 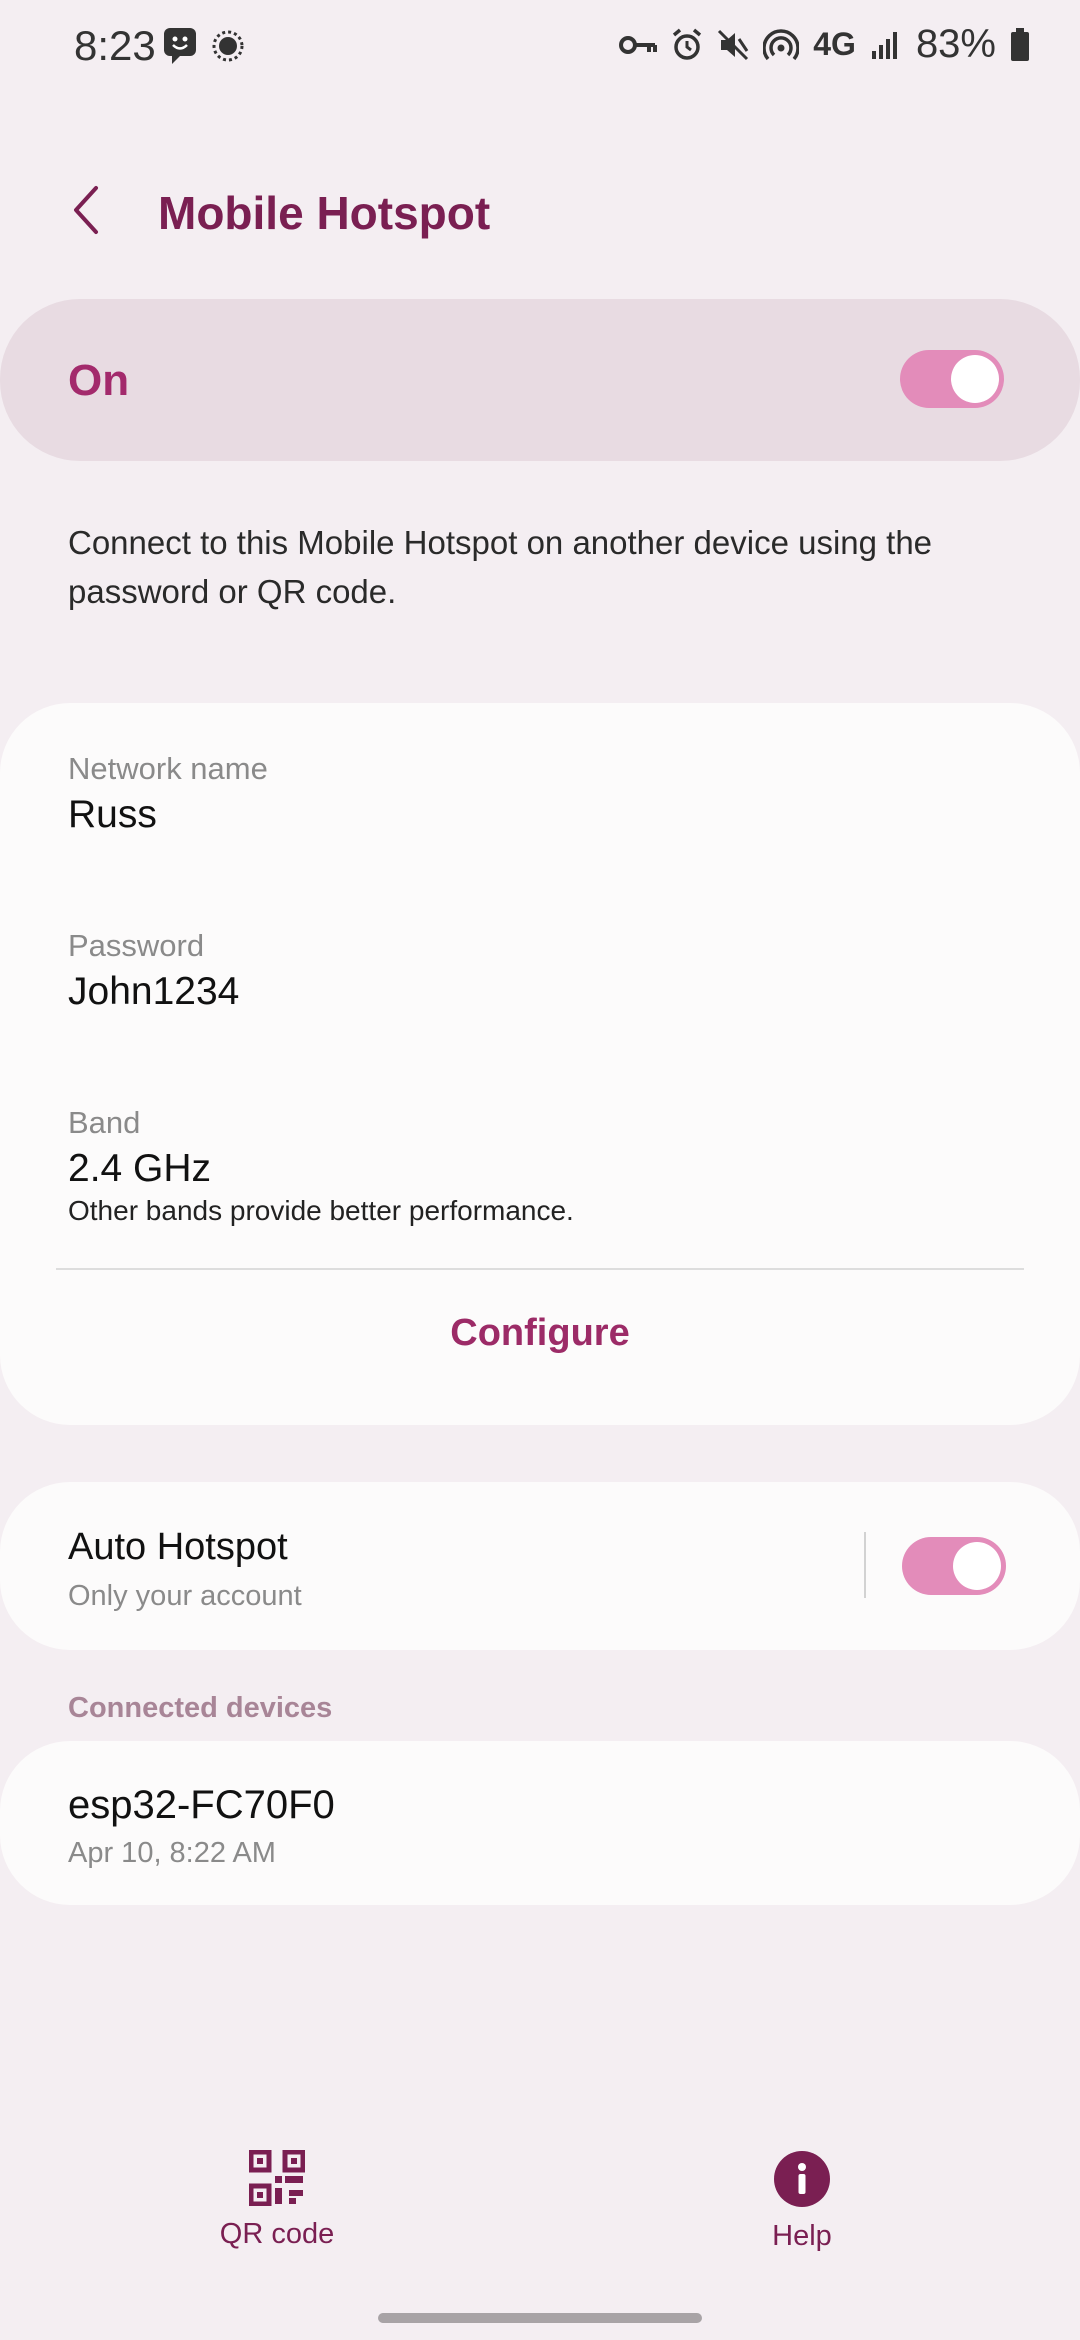 I want to click on auto-hotspot-switch, so click(x=954, y=1566).